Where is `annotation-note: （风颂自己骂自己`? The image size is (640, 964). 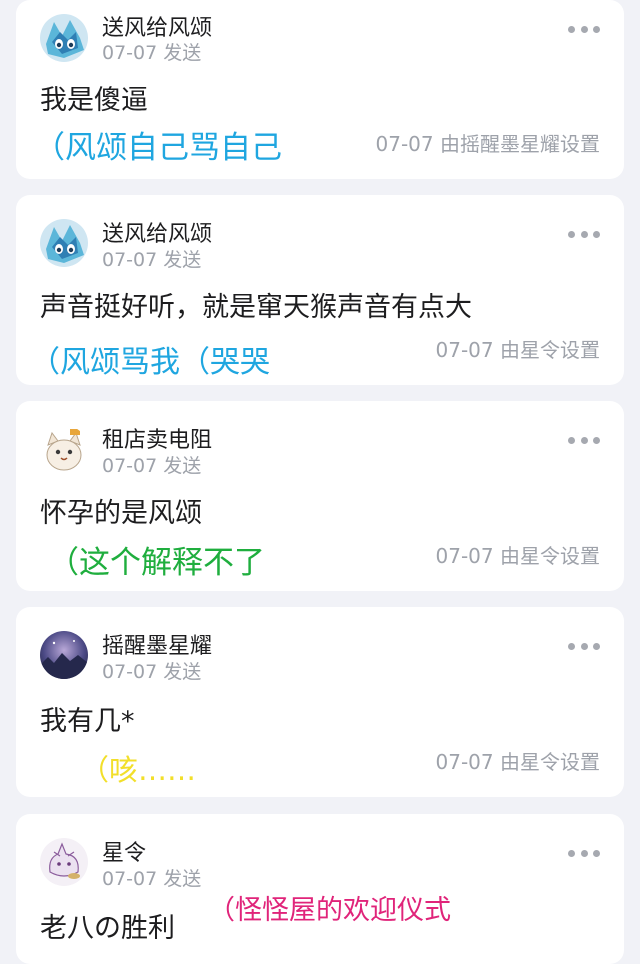
annotation-note: （风颂自己骂自己 is located at coordinates (158, 148).